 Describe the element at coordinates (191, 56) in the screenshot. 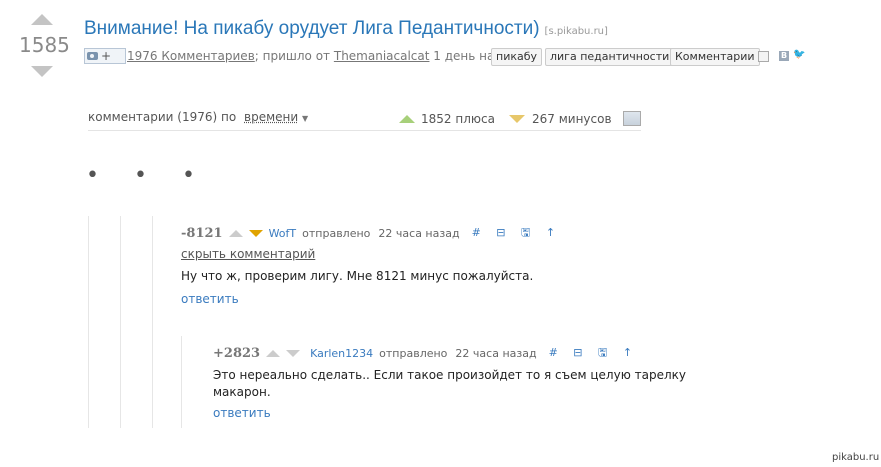

I see `comments-link: 1976 Комментариев` at that location.